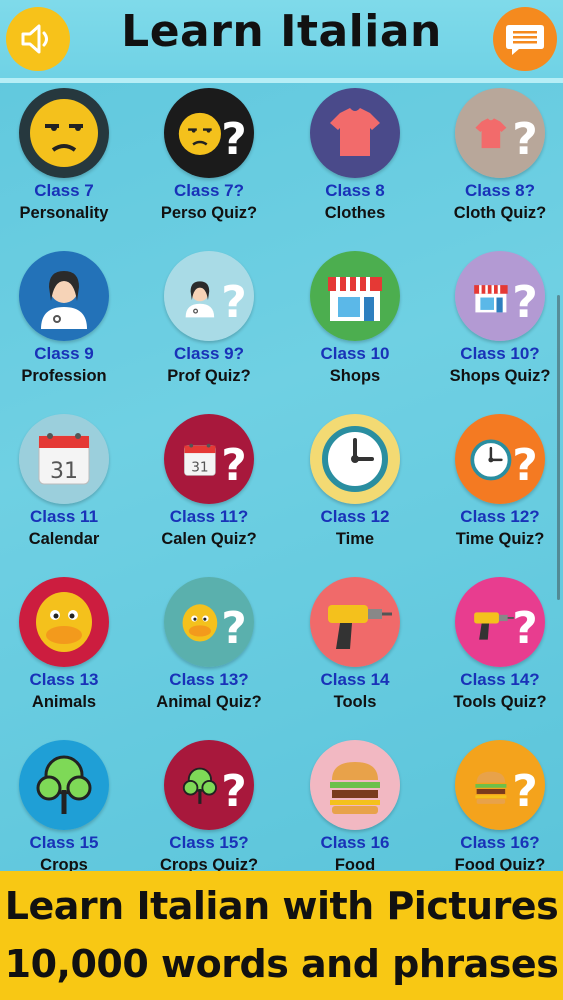 Image resolution: width=563 pixels, height=1000 pixels. I want to click on class-number-label: Class 14, so click(355, 679).